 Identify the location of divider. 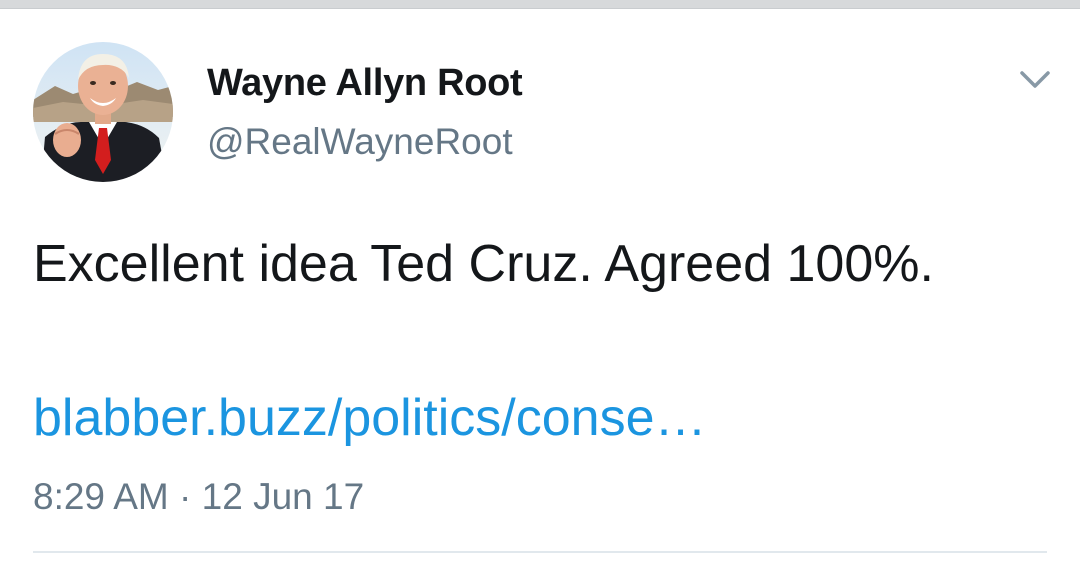
(540, 552).